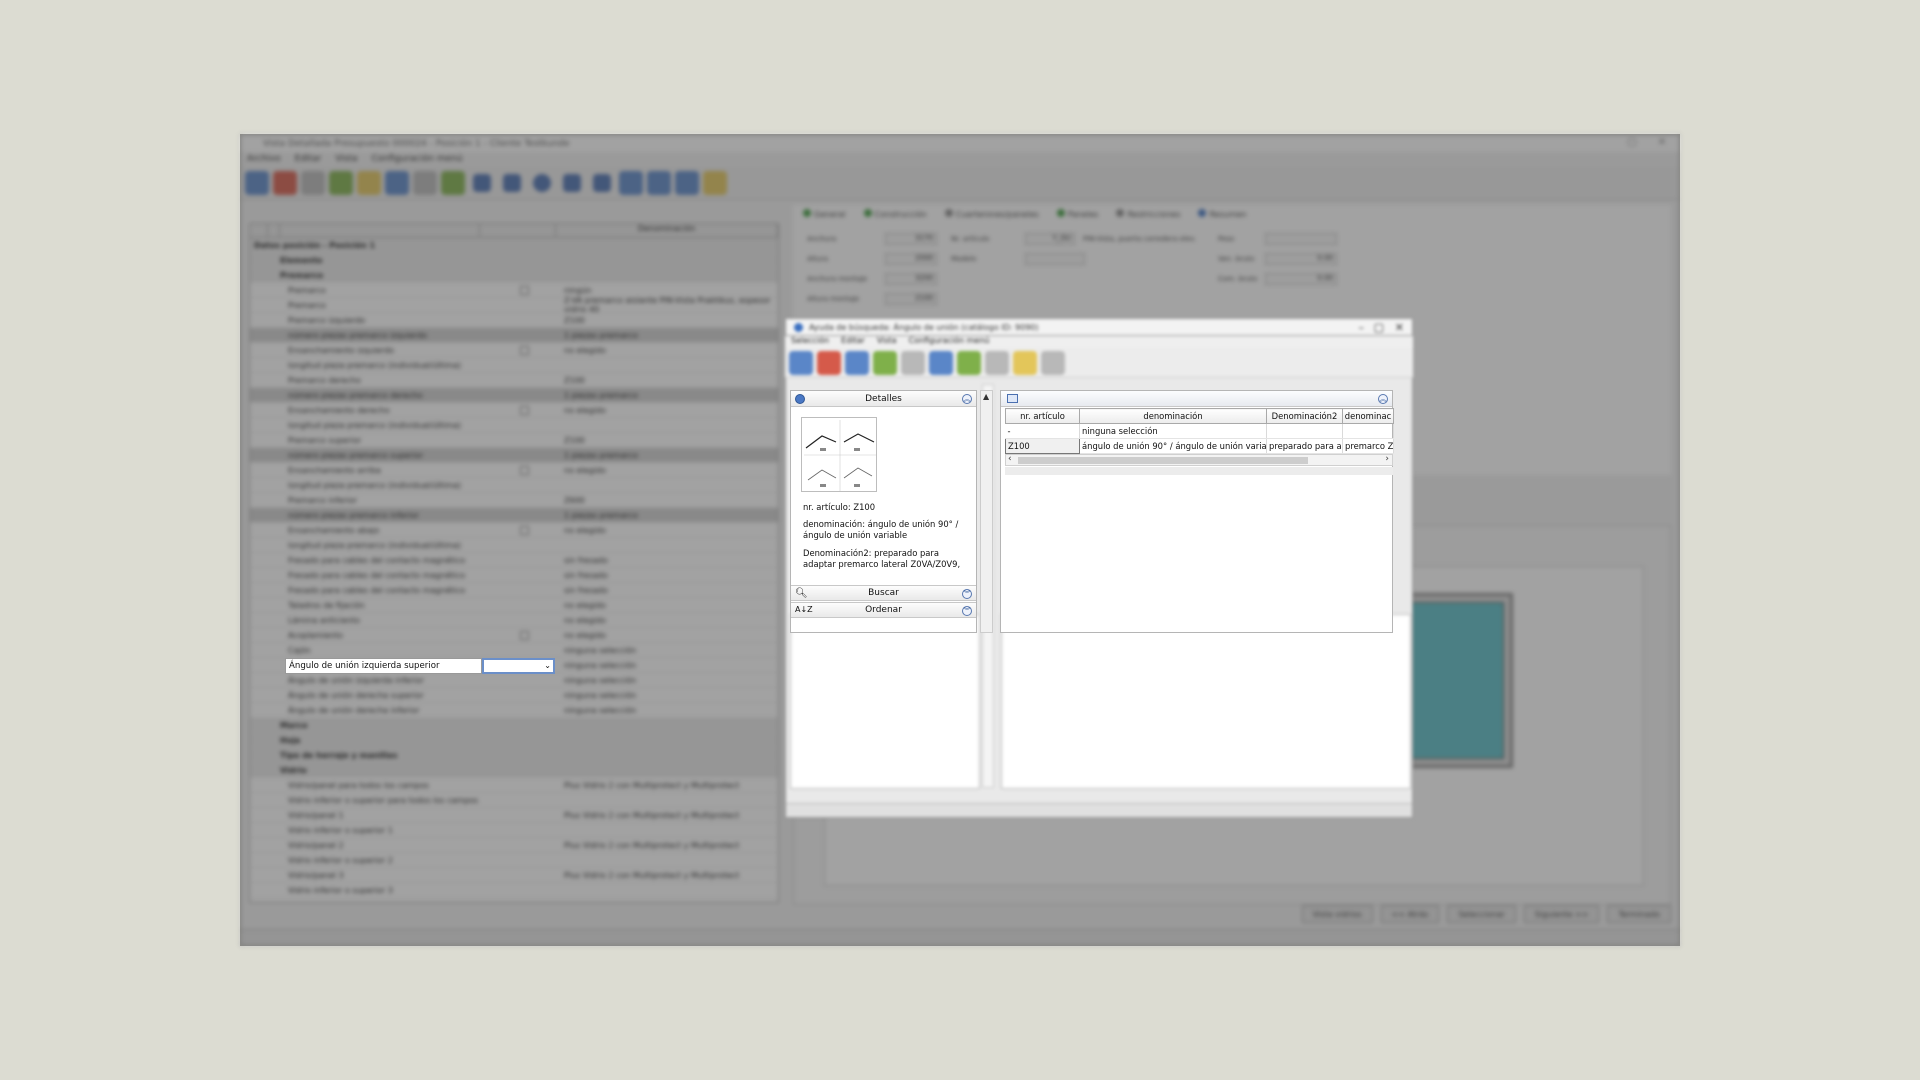  I want to click on scrollbar-thumb, so click(1163, 460).